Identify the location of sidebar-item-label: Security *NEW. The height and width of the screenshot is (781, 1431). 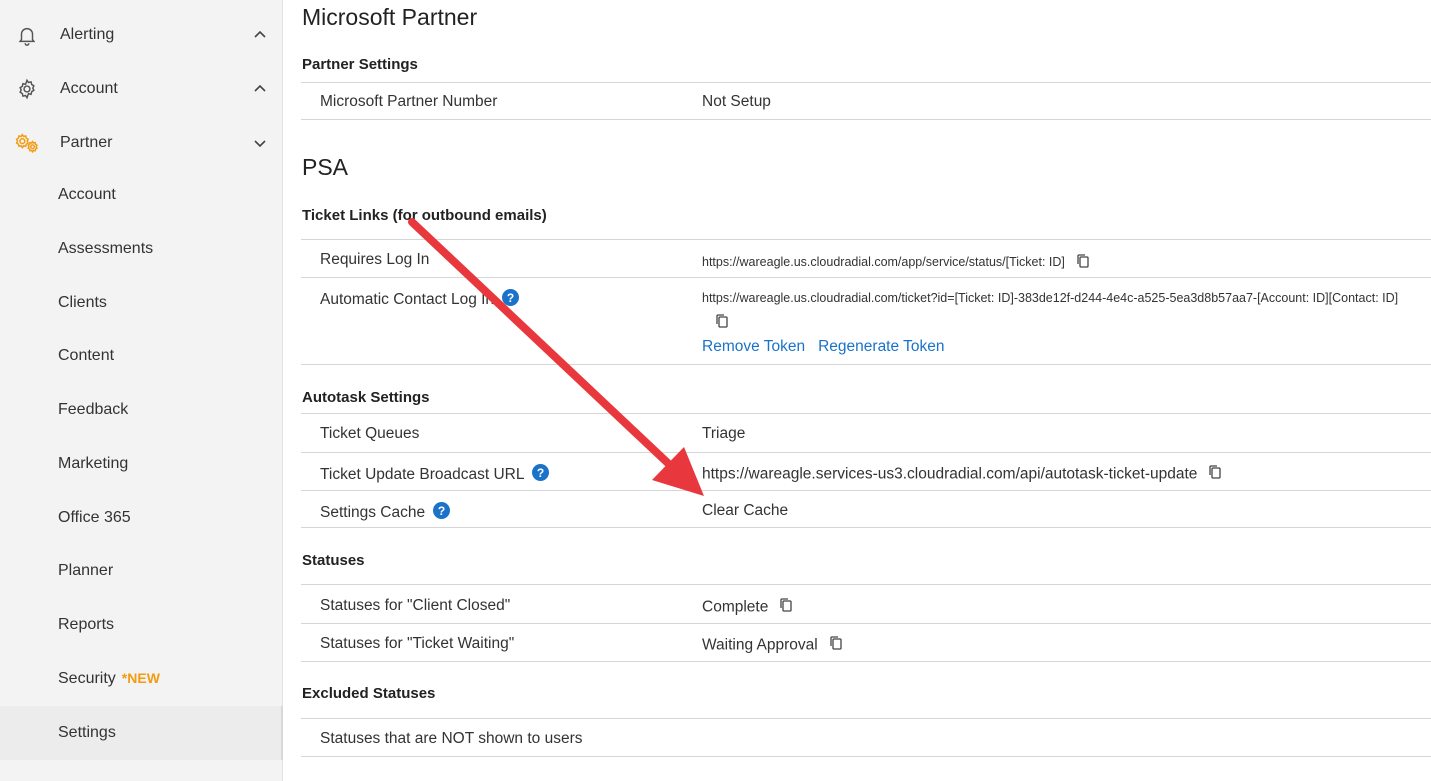
(109, 679).